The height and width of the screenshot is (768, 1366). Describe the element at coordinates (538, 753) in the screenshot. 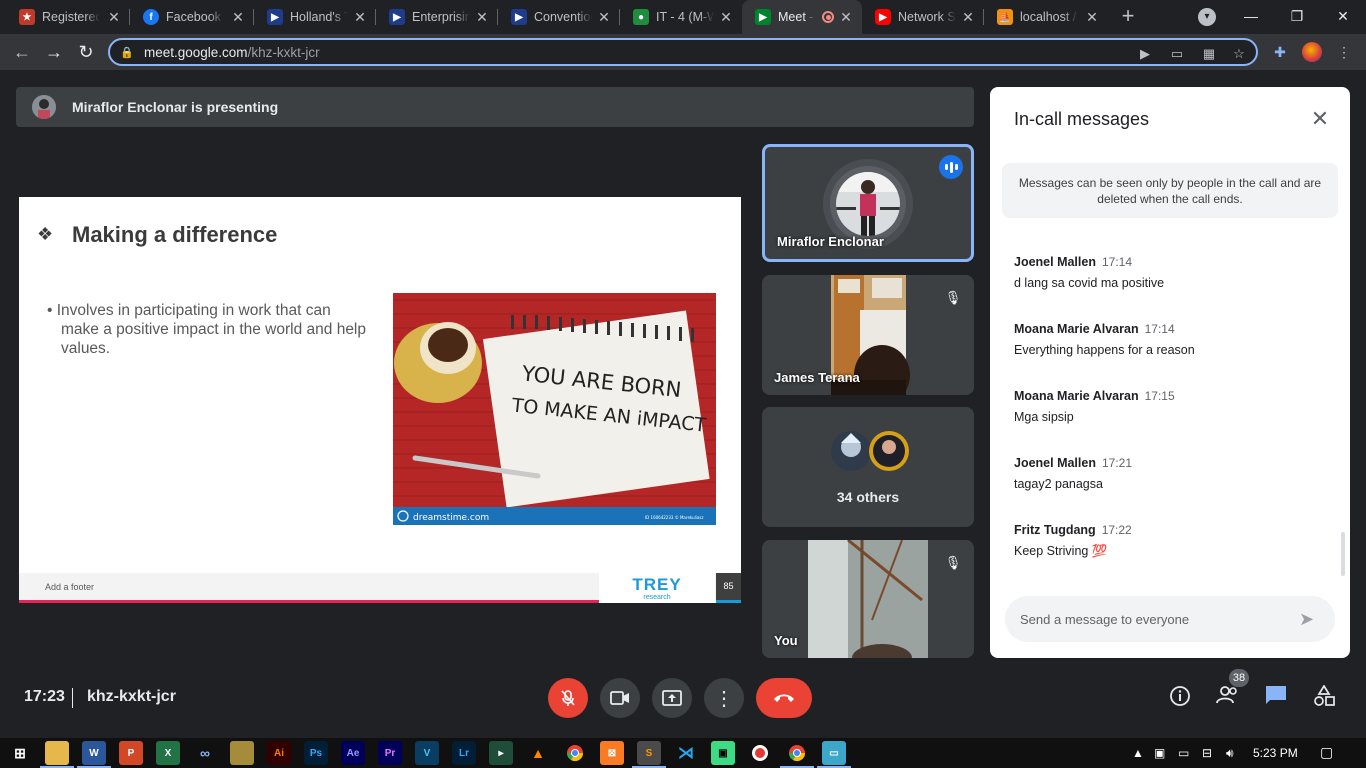

I see `vlc-icon: ▲` at that location.